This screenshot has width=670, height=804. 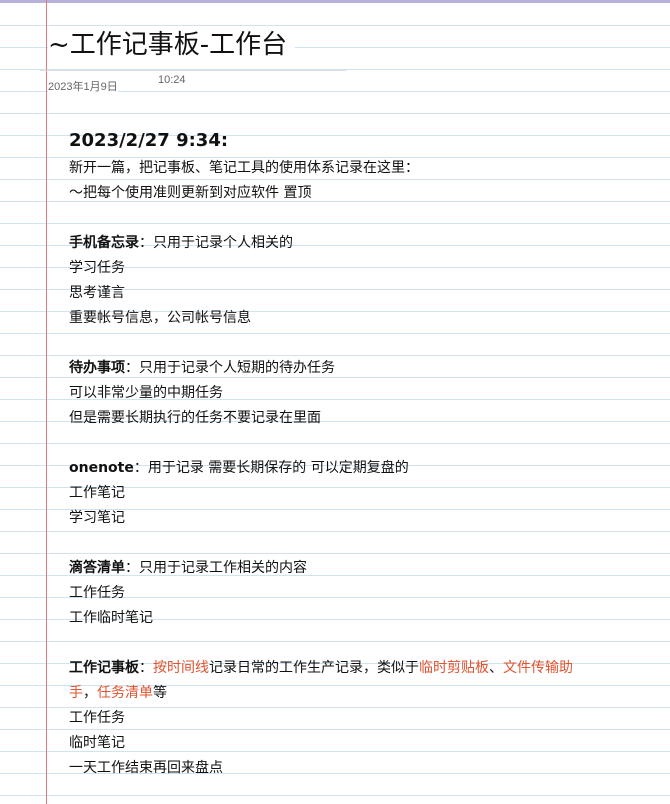 What do you see at coordinates (76, 693) in the screenshot?
I see `highlight-text: 手` at bounding box center [76, 693].